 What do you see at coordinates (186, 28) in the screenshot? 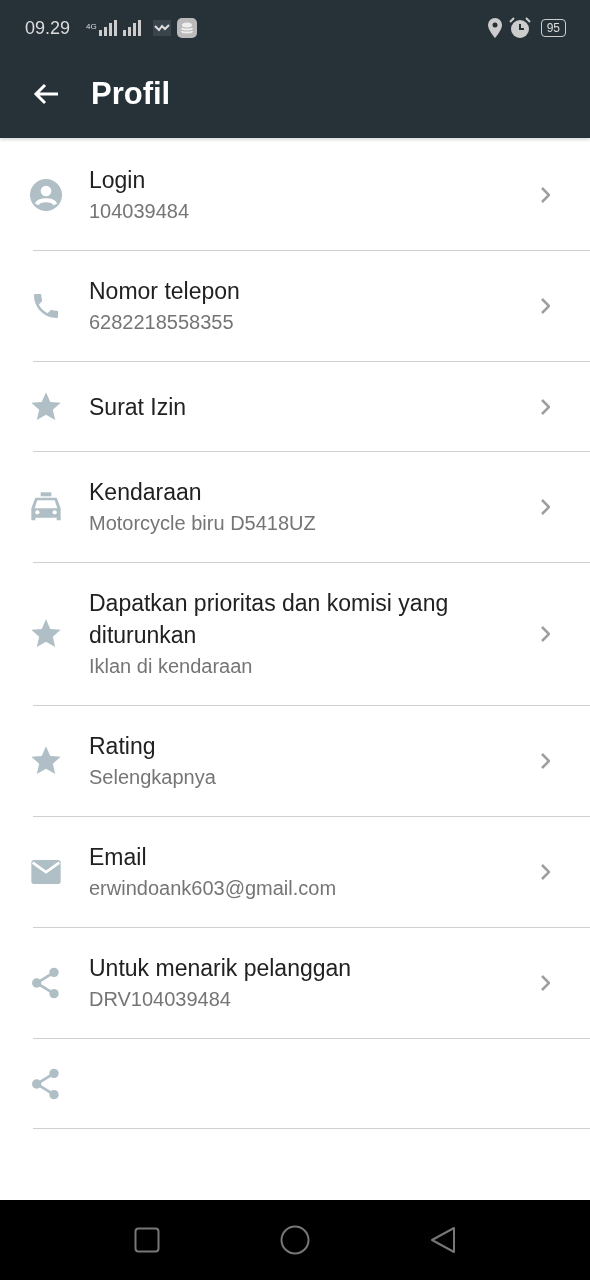
I see `stack-icon` at bounding box center [186, 28].